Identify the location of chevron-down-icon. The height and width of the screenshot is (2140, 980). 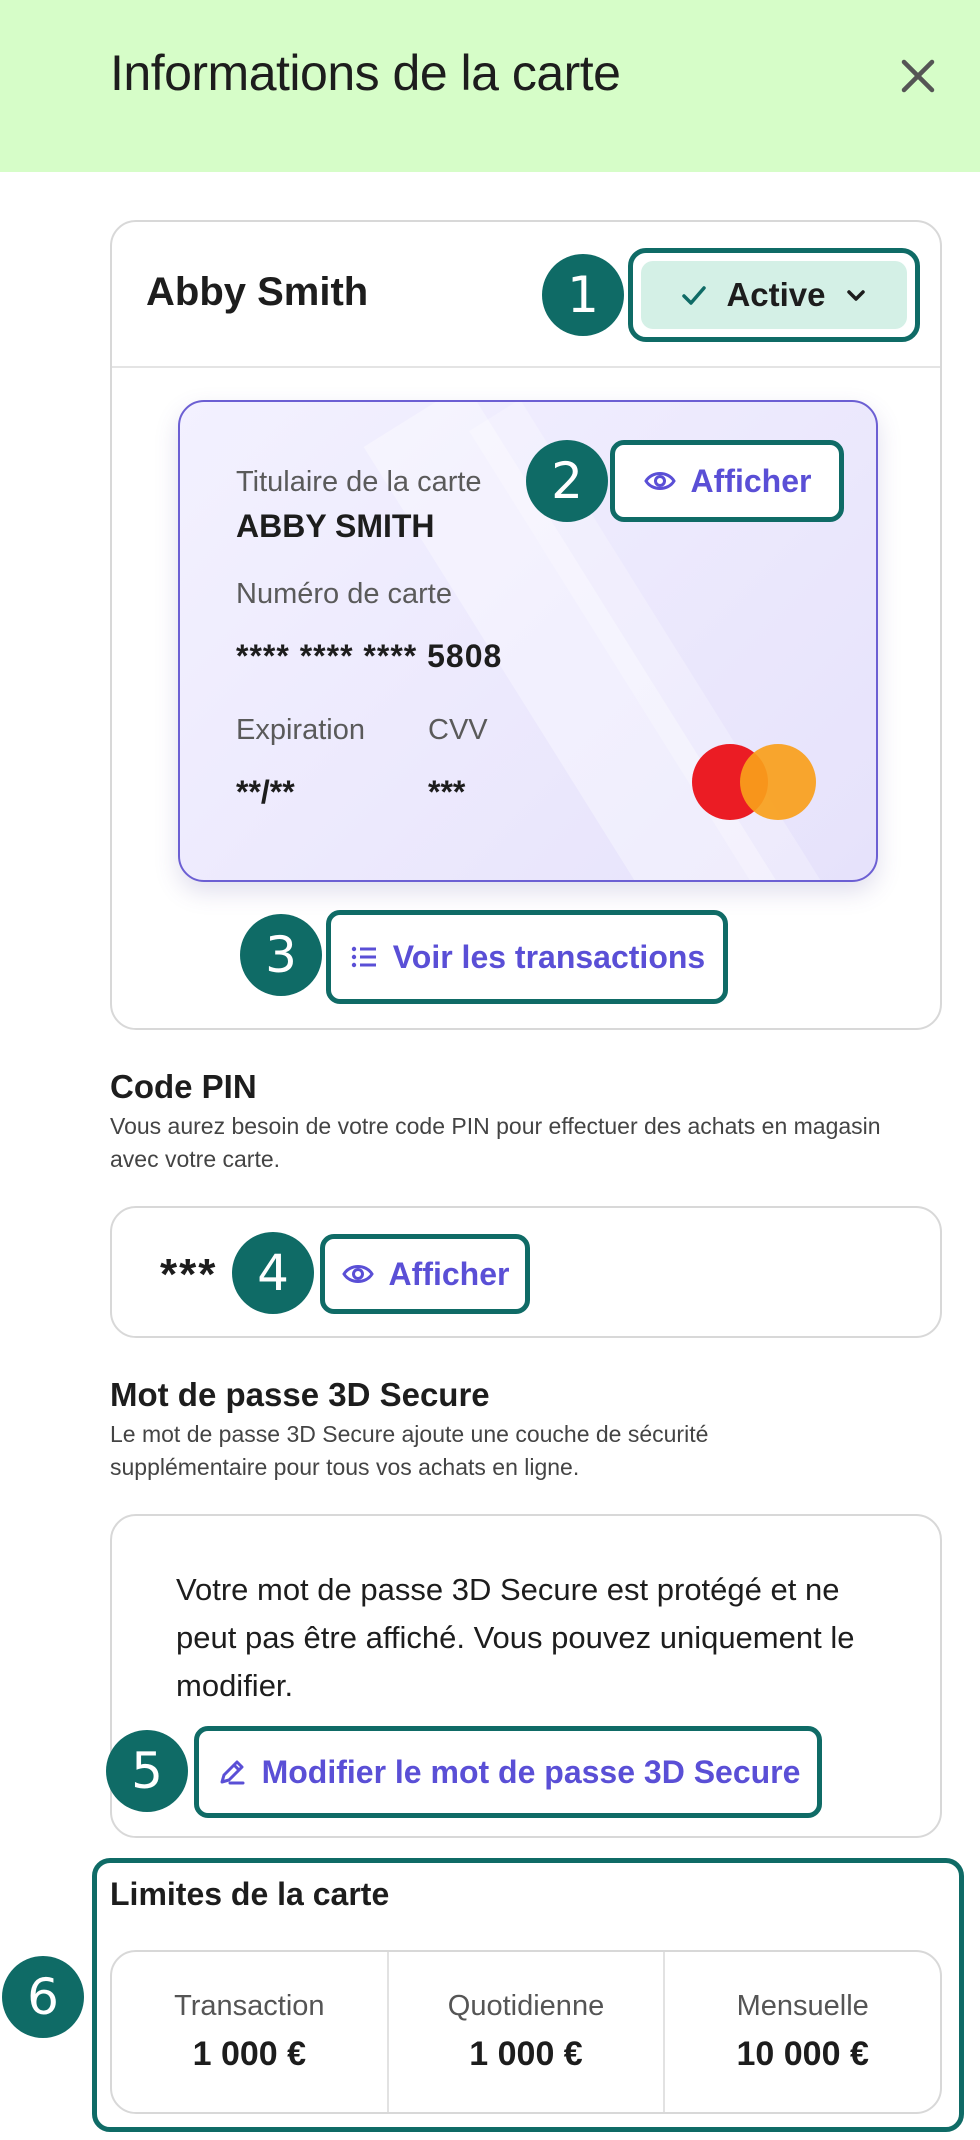
(855, 295).